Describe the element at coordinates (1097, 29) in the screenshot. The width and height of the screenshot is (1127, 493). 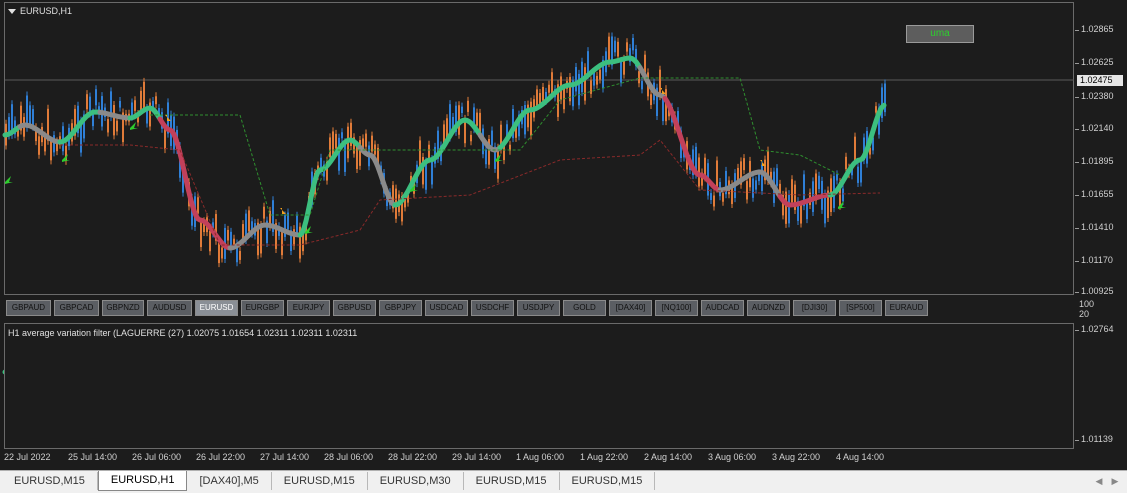
I see `price-label: 1.02865` at that location.